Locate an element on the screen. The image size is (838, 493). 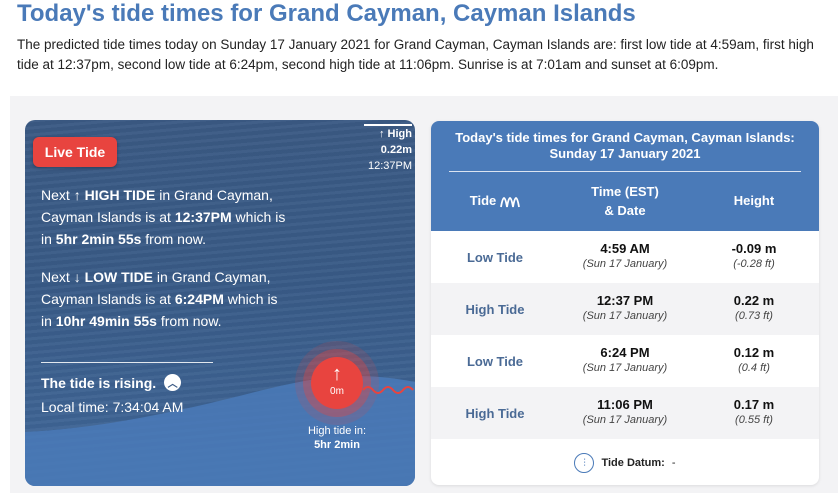
divider is located at coordinates (127, 362).